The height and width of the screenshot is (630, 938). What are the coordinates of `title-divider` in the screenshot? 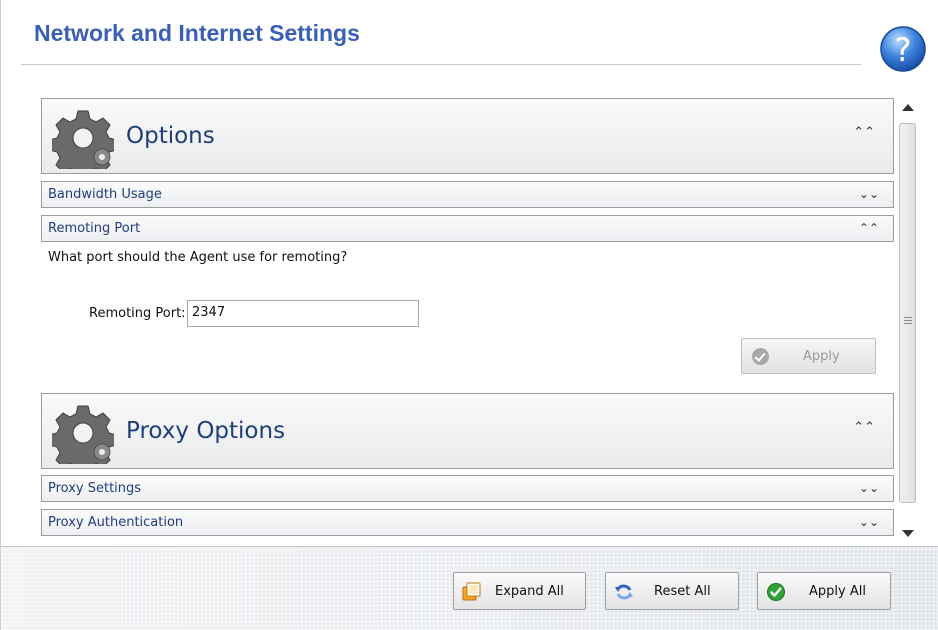 It's located at (441, 64).